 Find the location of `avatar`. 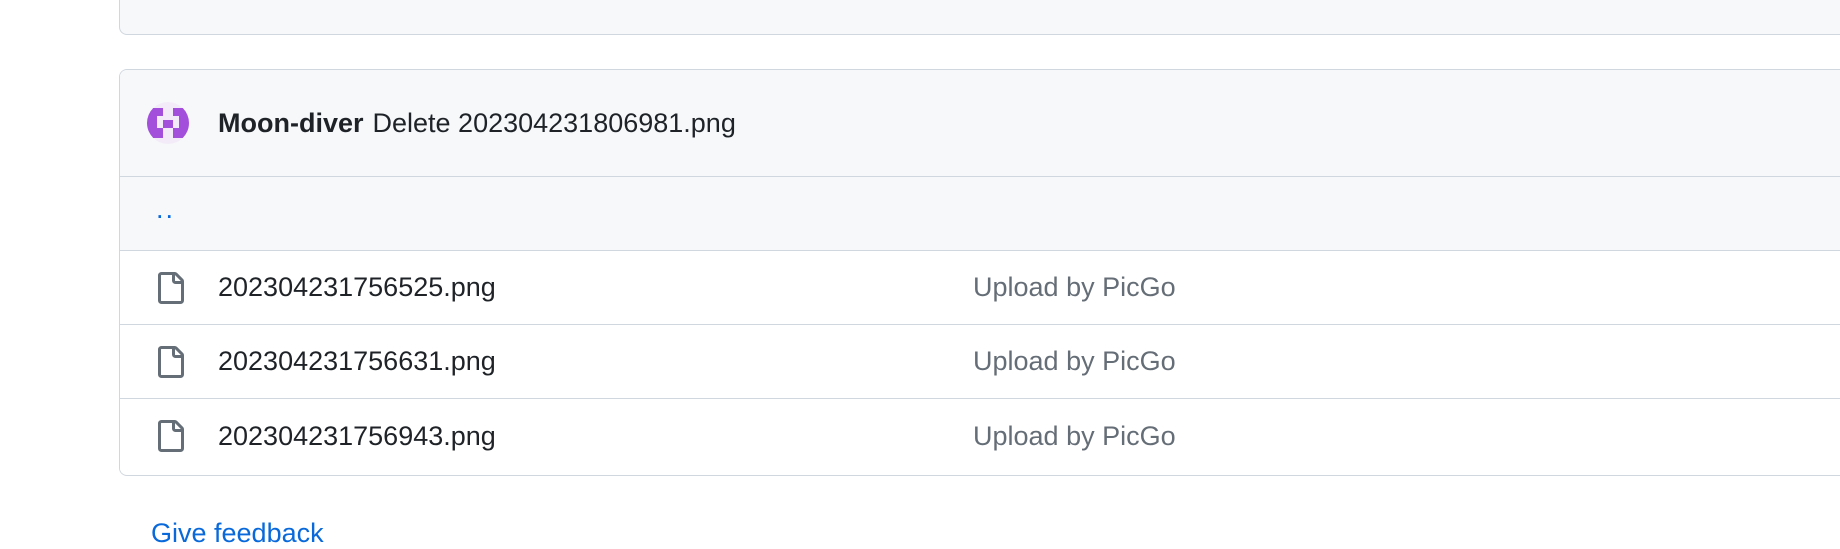

avatar is located at coordinates (168, 123).